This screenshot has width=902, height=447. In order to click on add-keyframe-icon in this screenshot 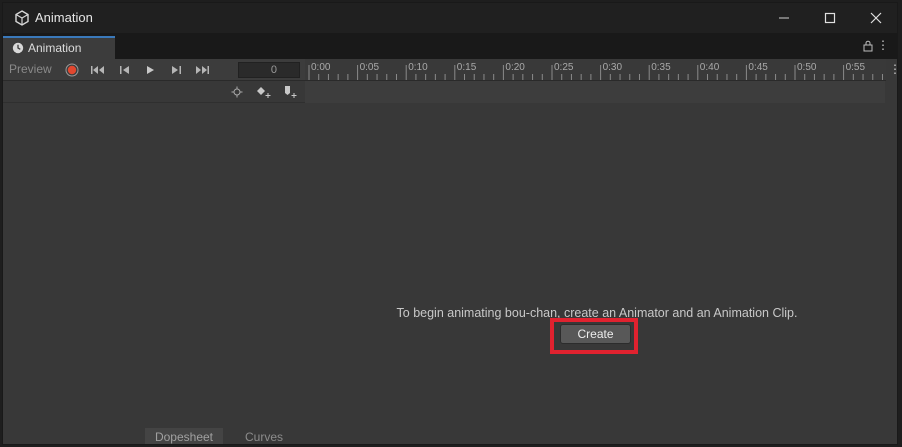, I will do `click(264, 92)`.